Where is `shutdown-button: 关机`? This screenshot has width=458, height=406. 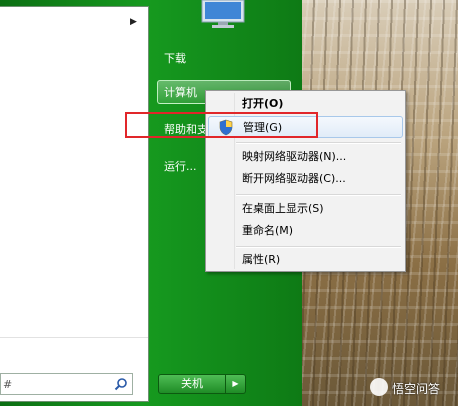 shutdown-button: 关机 is located at coordinates (192, 384).